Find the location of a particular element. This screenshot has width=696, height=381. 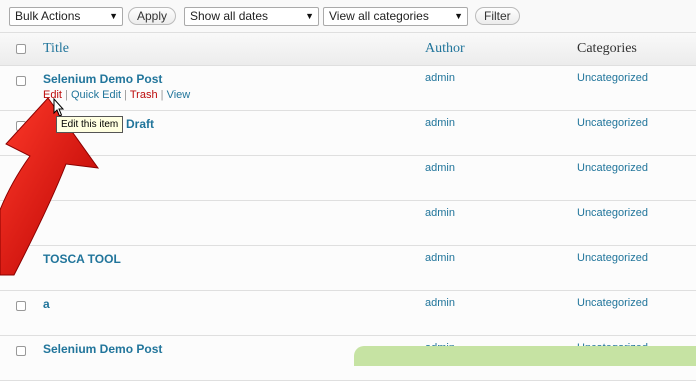

apply-button: Apply is located at coordinates (152, 16).